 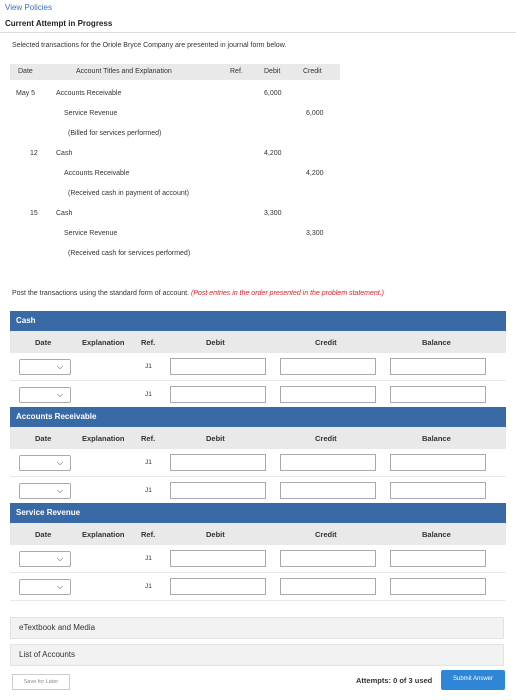 I want to click on journal-credit: 4,200, so click(x=315, y=173).